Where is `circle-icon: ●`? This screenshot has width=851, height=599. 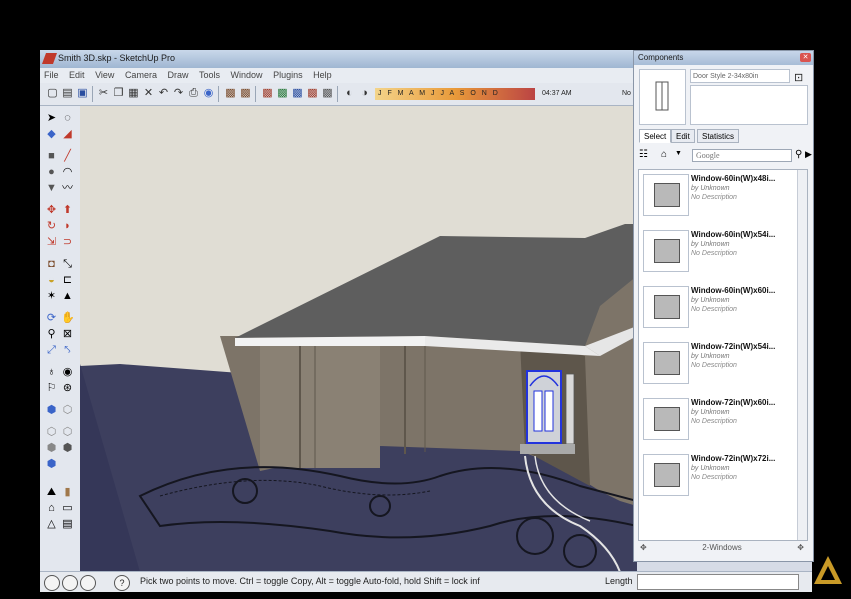 circle-icon: ● is located at coordinates (51, 172).